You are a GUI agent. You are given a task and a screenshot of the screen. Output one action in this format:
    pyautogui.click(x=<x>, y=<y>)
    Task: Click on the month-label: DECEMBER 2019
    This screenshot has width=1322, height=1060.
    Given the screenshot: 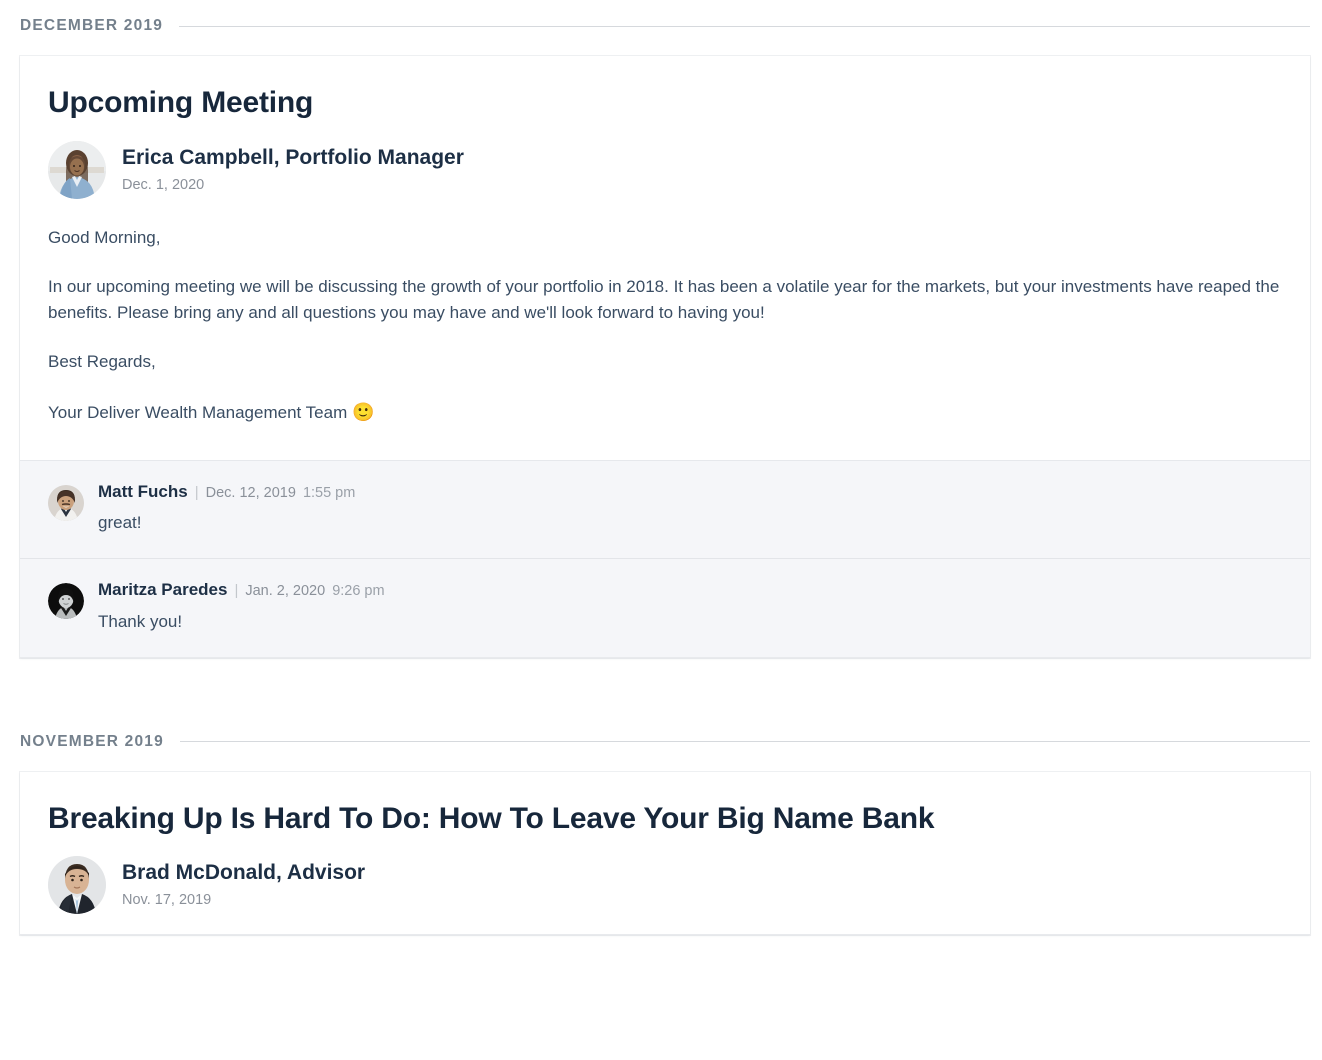 What is the action you would take?
    pyautogui.click(x=92, y=26)
    